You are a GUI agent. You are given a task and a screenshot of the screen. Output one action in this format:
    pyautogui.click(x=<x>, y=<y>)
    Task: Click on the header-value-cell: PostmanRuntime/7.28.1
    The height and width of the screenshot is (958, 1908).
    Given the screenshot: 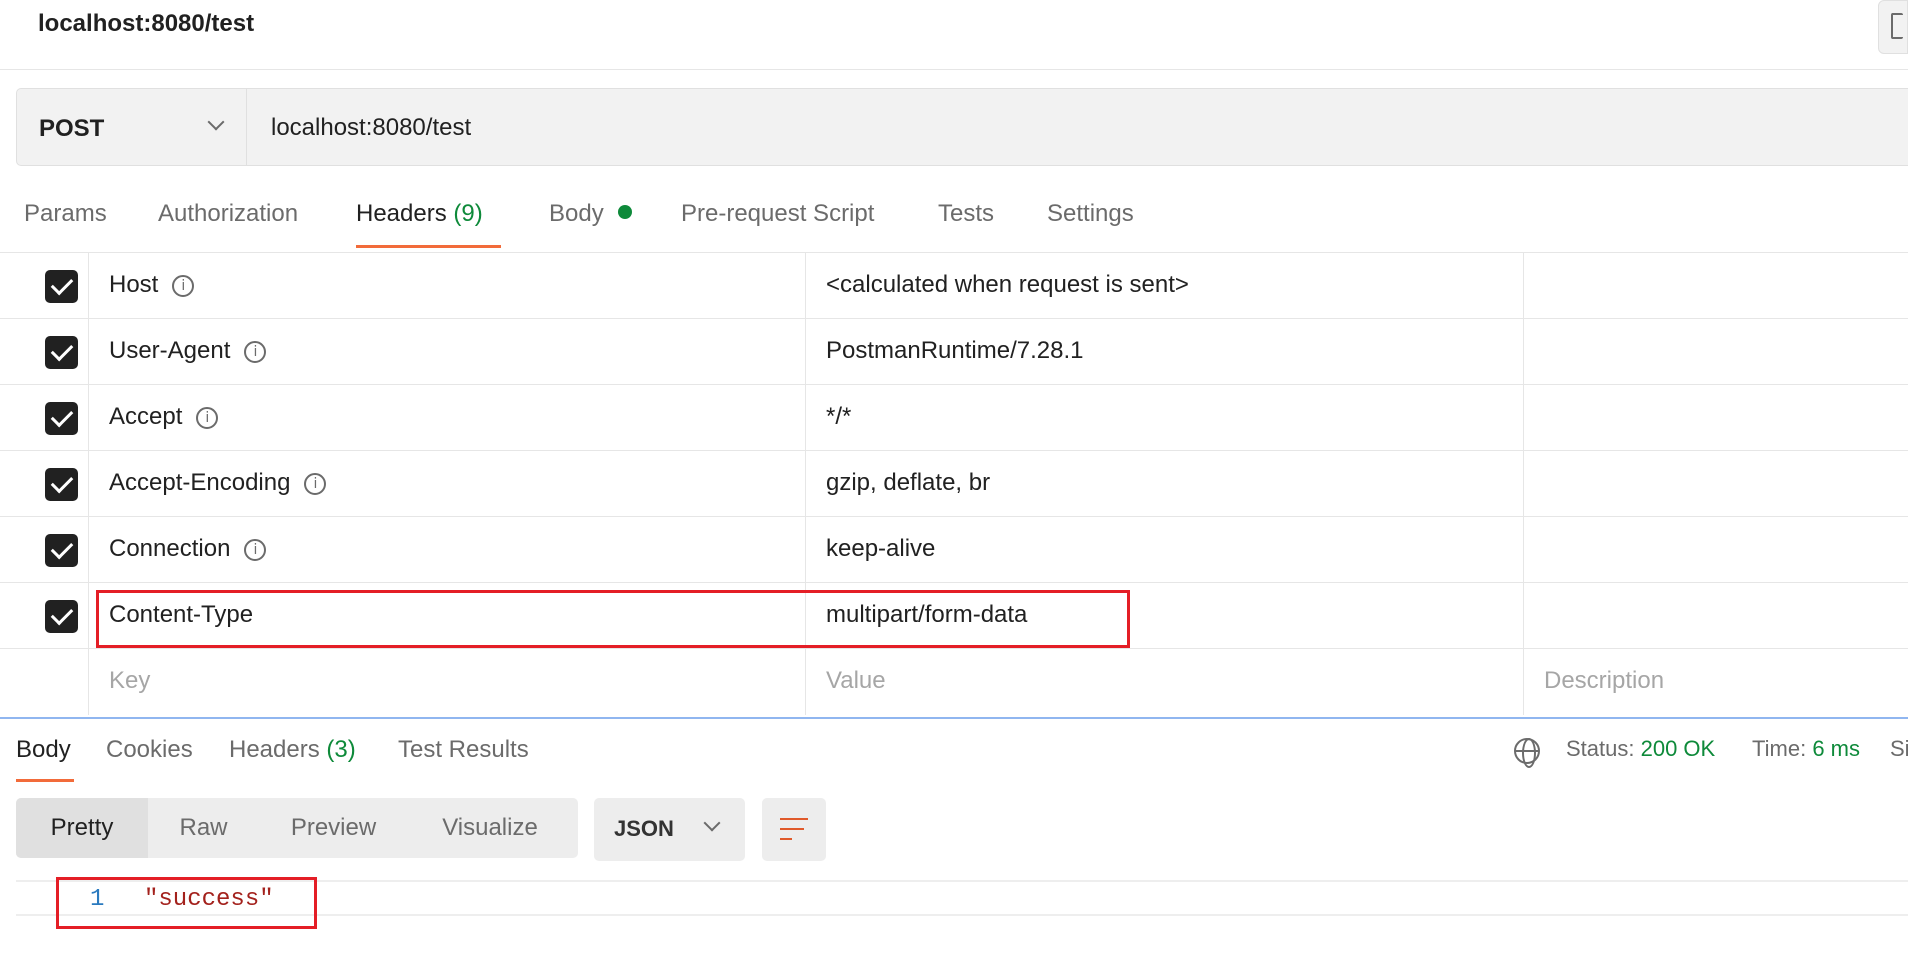 What is the action you would take?
    pyautogui.click(x=1165, y=351)
    